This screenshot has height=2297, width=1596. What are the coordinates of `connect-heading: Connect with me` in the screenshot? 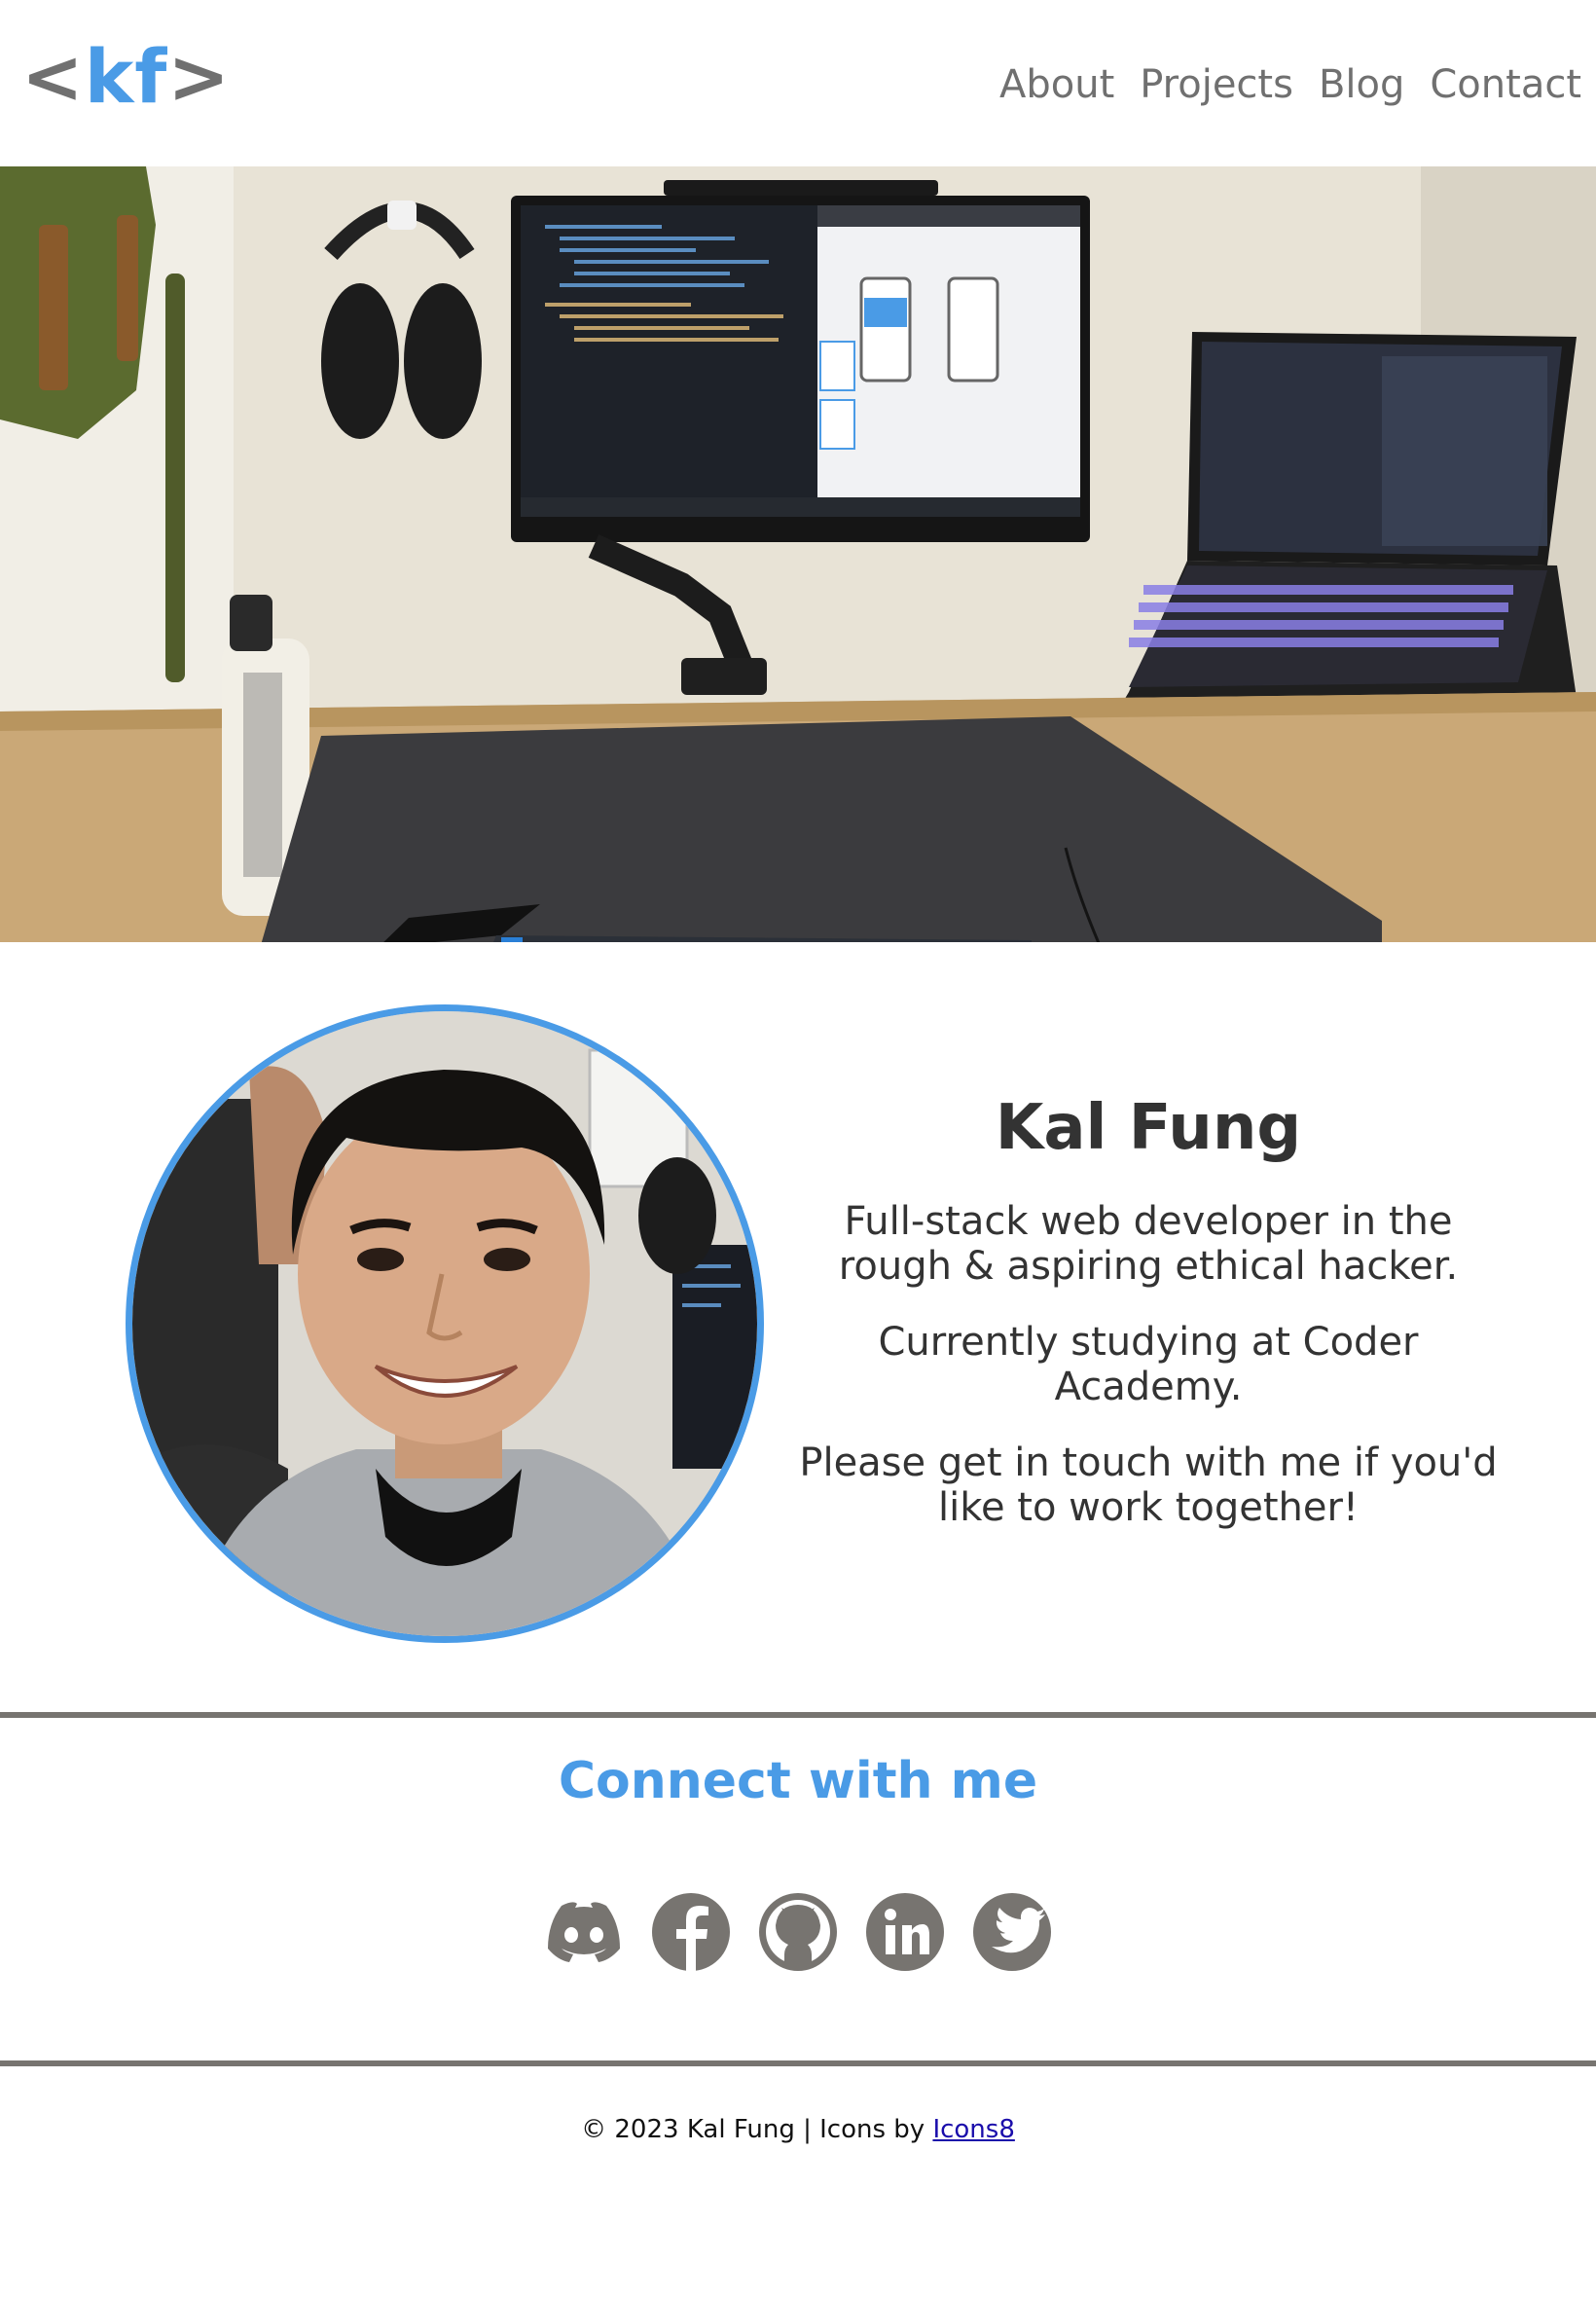 It's located at (798, 1781).